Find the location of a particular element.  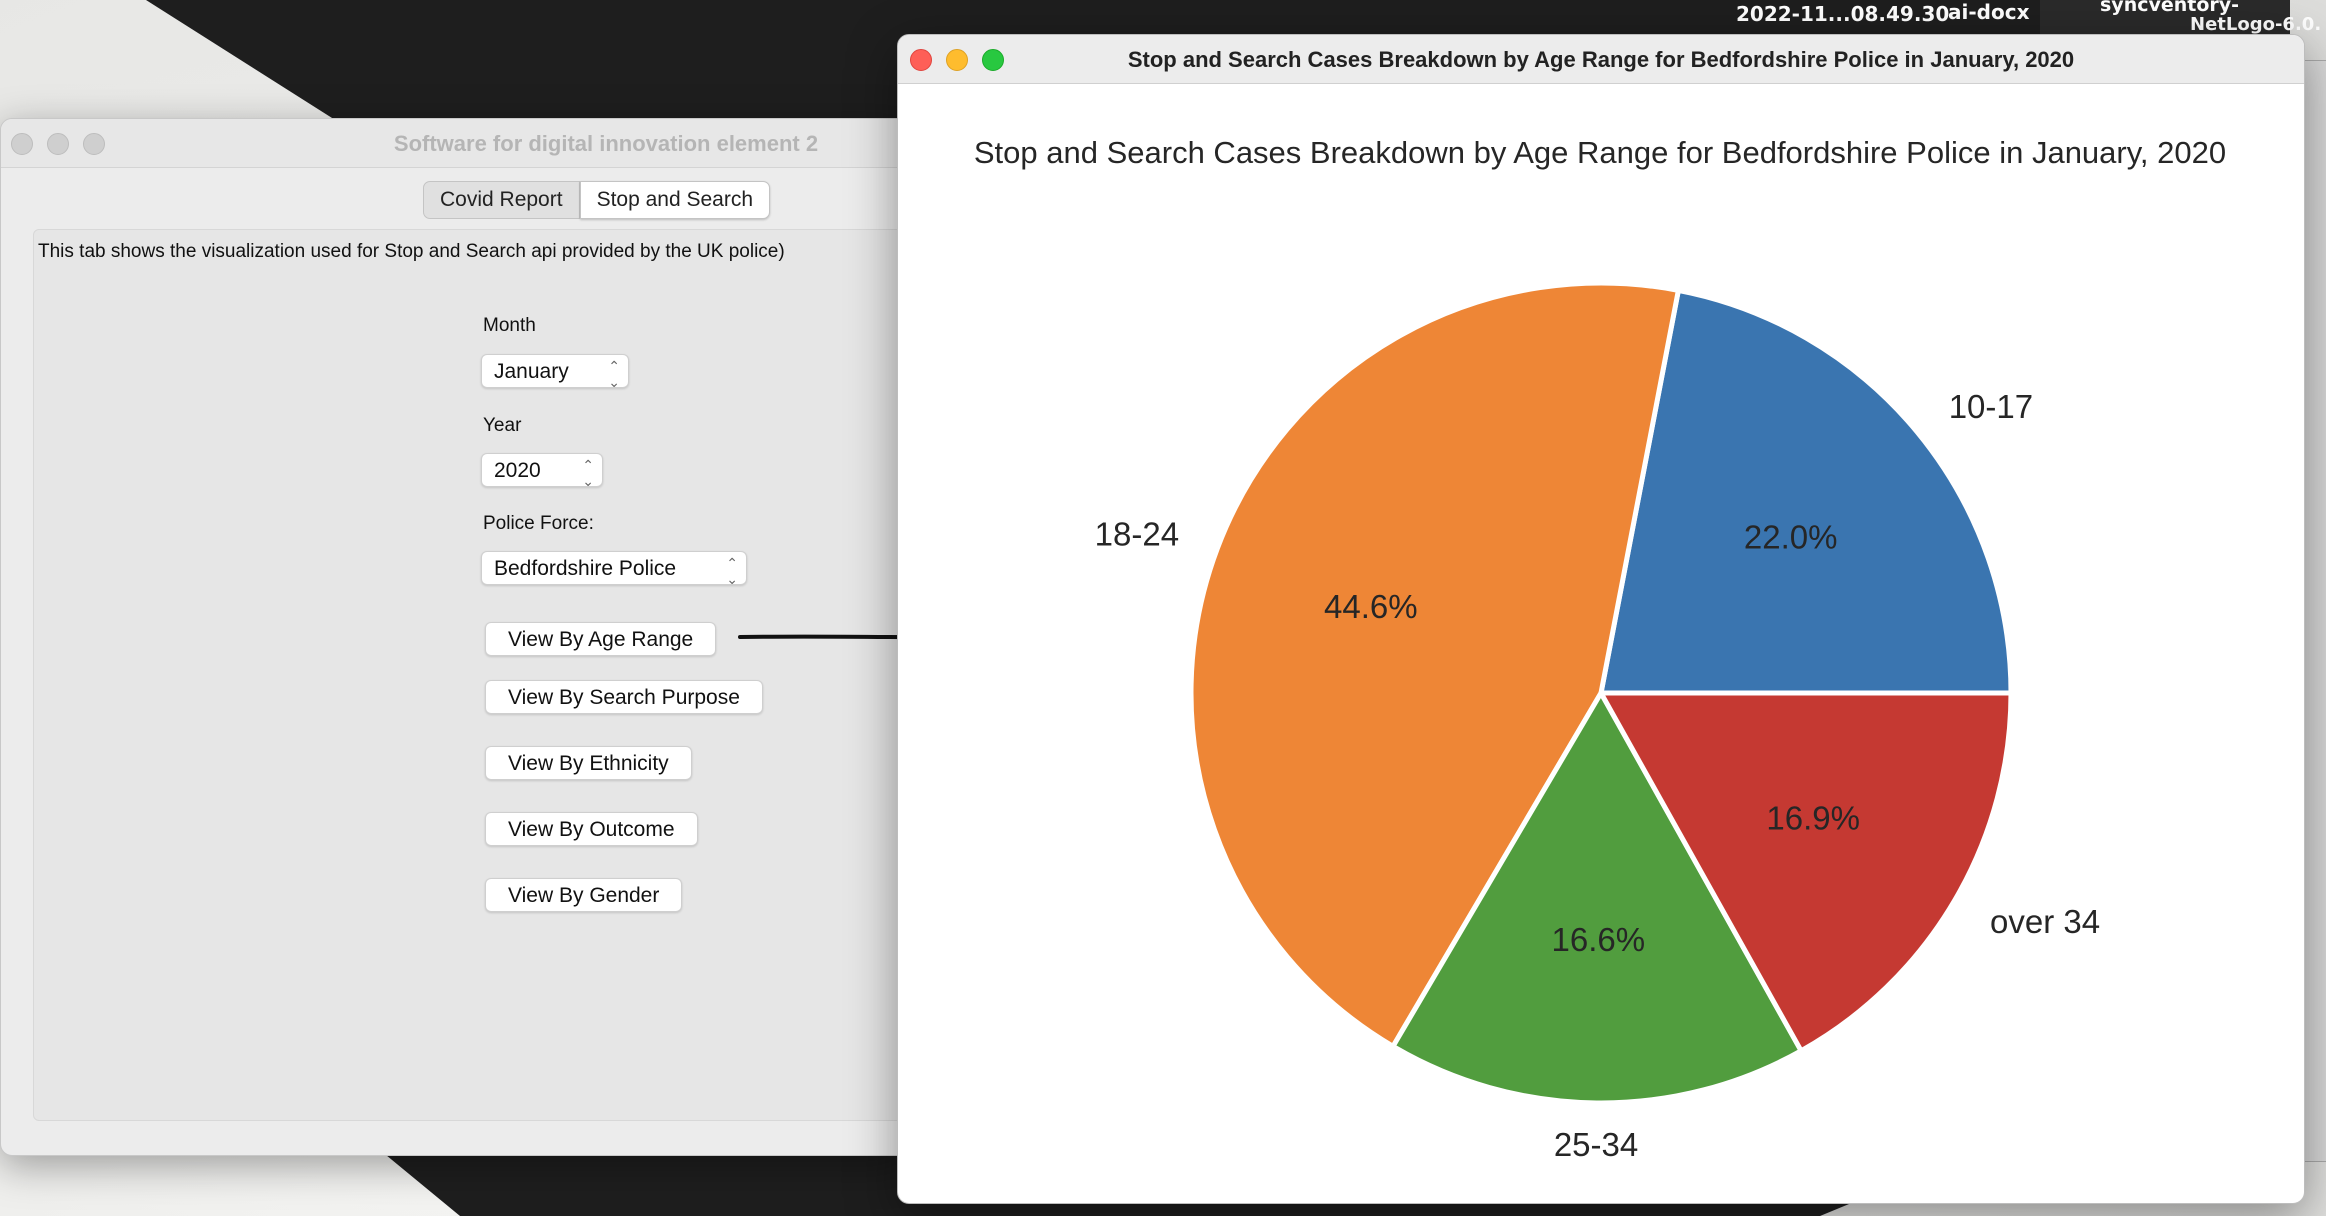

desktop-file-label: ai-docx is located at coordinates (1988, 12).